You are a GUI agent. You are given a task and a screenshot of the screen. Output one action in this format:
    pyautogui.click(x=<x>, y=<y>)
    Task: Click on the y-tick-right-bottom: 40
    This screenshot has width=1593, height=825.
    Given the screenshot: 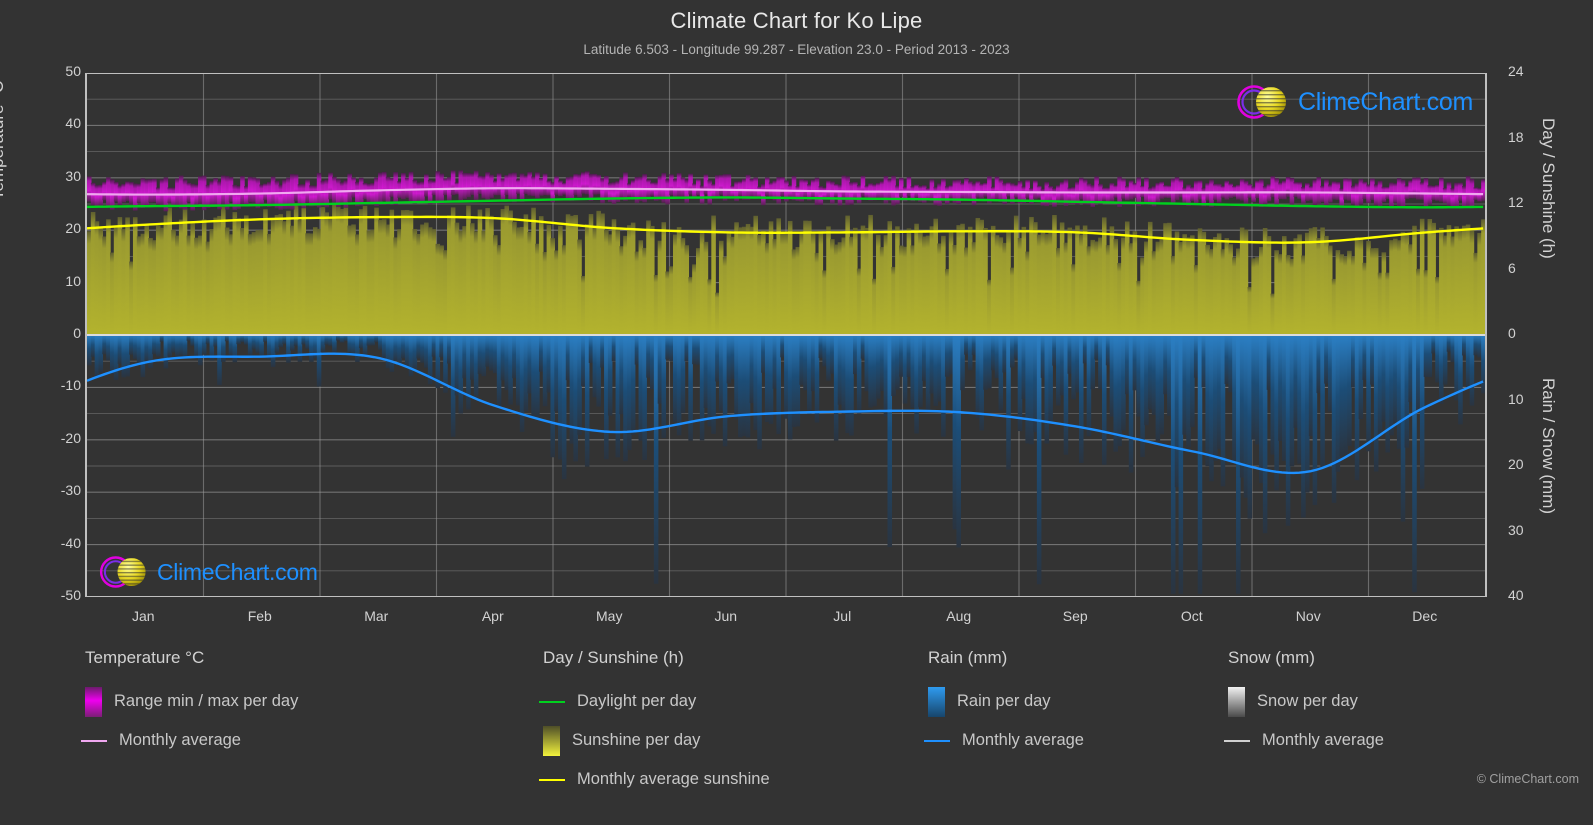 What is the action you would take?
    pyautogui.click(x=1516, y=595)
    